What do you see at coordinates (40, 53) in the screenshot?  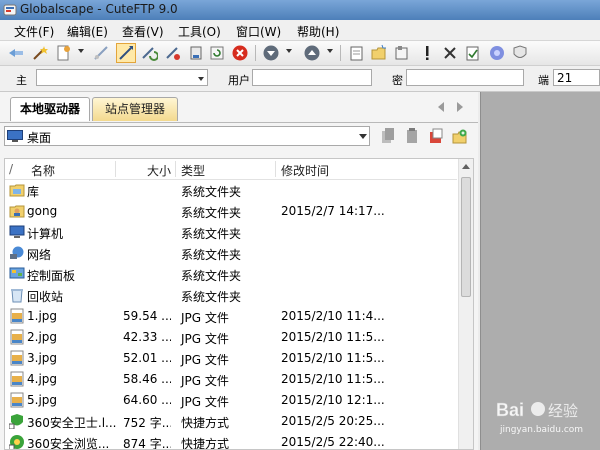 I see `connection-wizard-icon` at bounding box center [40, 53].